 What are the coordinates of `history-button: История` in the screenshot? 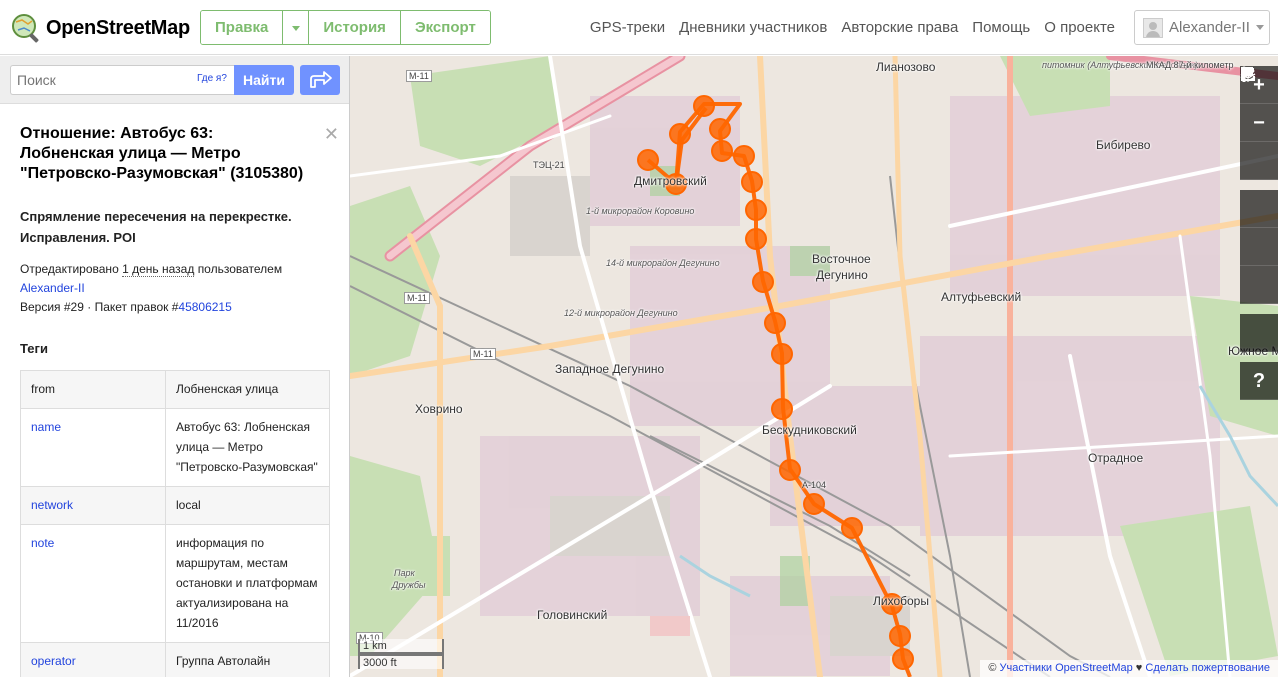 It's located at (355, 27).